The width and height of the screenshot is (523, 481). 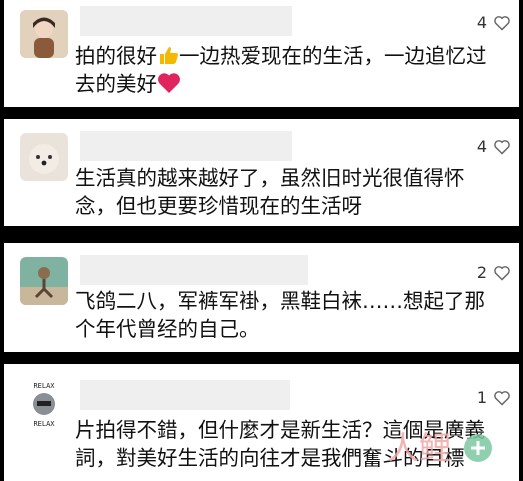 I want to click on avatar-dog-icon, so click(x=44, y=157).